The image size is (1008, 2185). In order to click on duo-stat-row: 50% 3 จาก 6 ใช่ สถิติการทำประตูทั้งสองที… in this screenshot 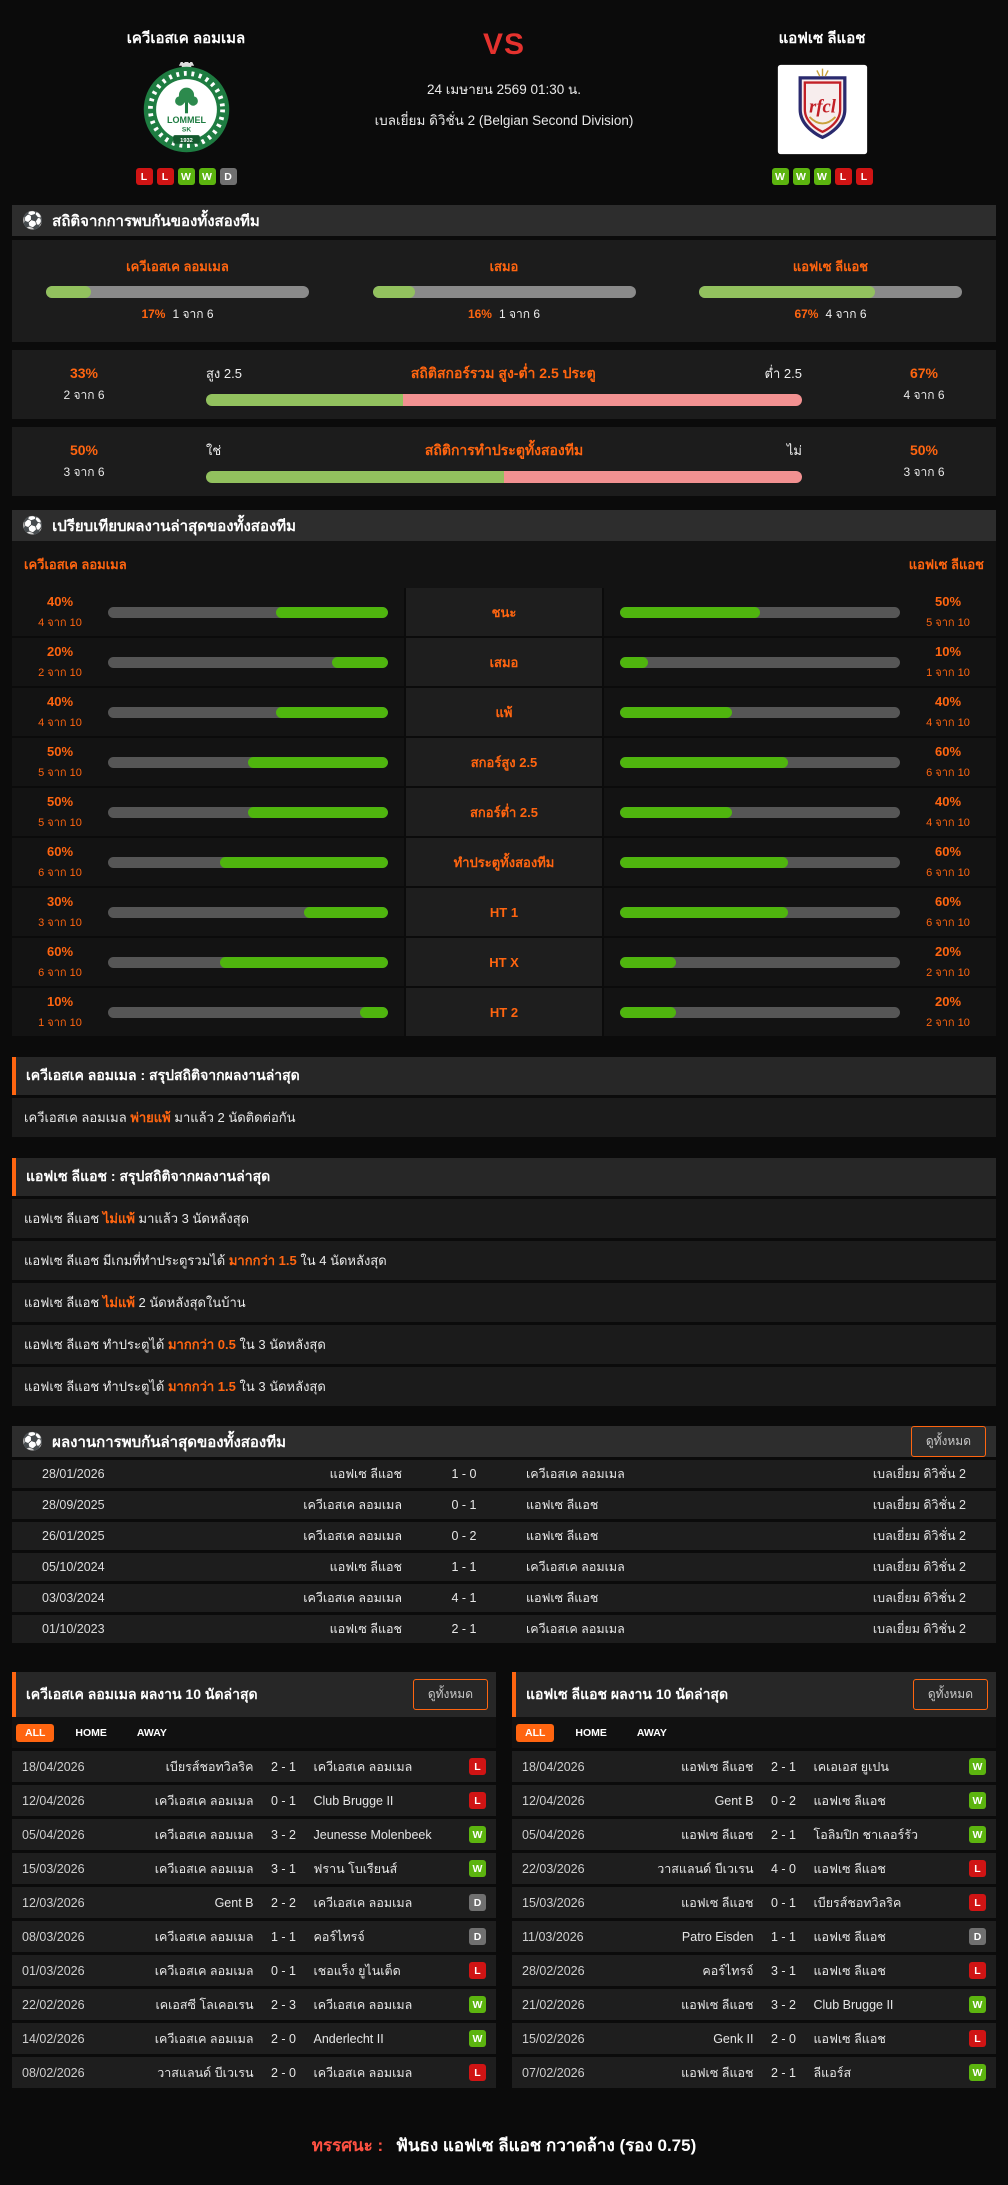, I will do `click(504, 461)`.